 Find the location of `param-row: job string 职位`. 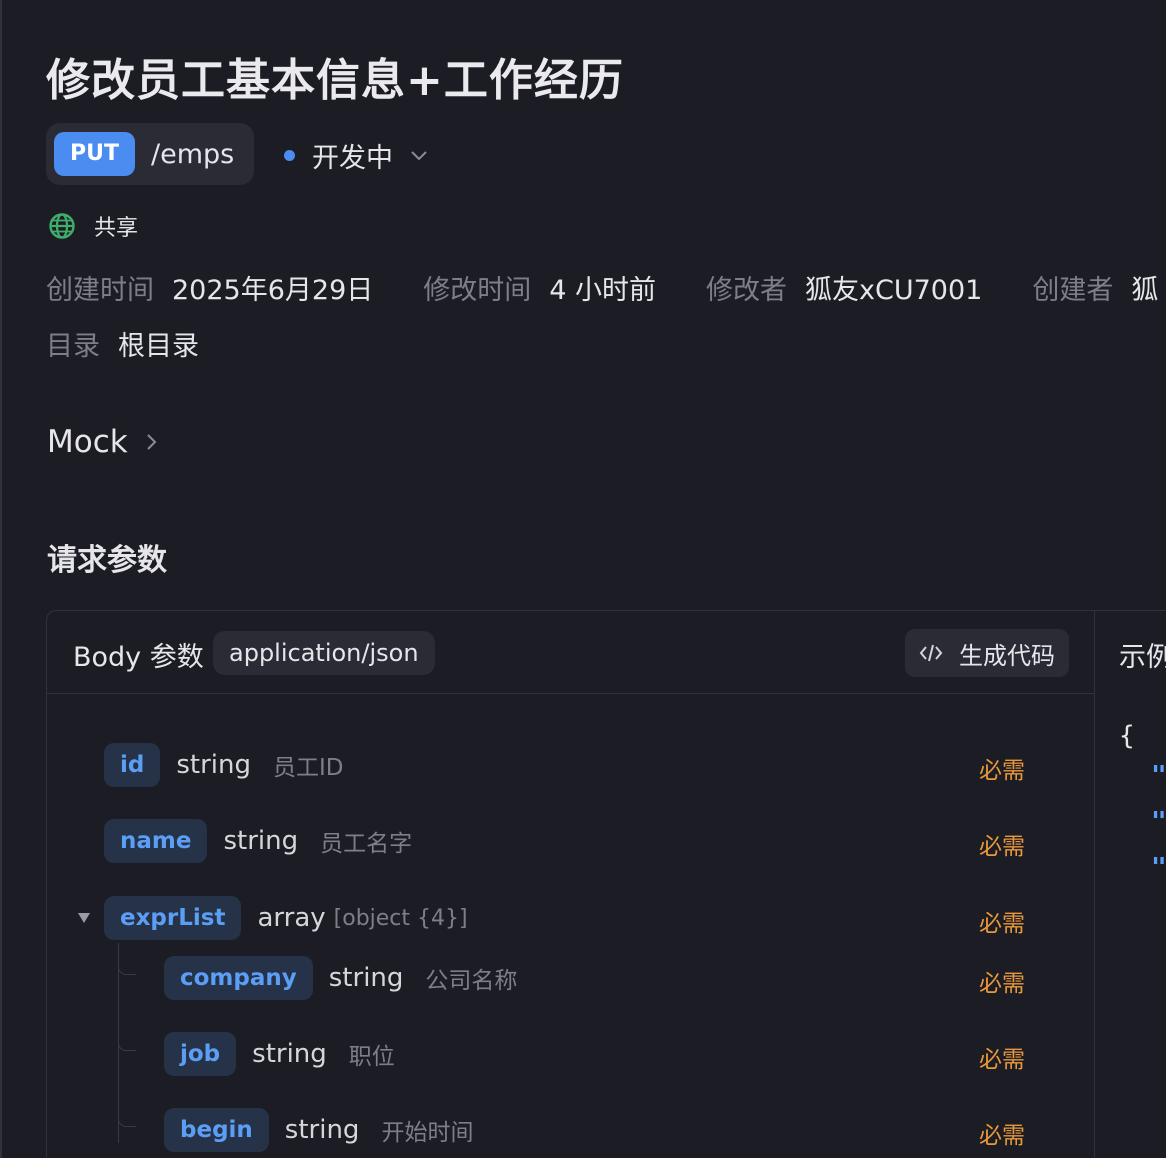

param-row: job string 职位 is located at coordinates (279, 1054).